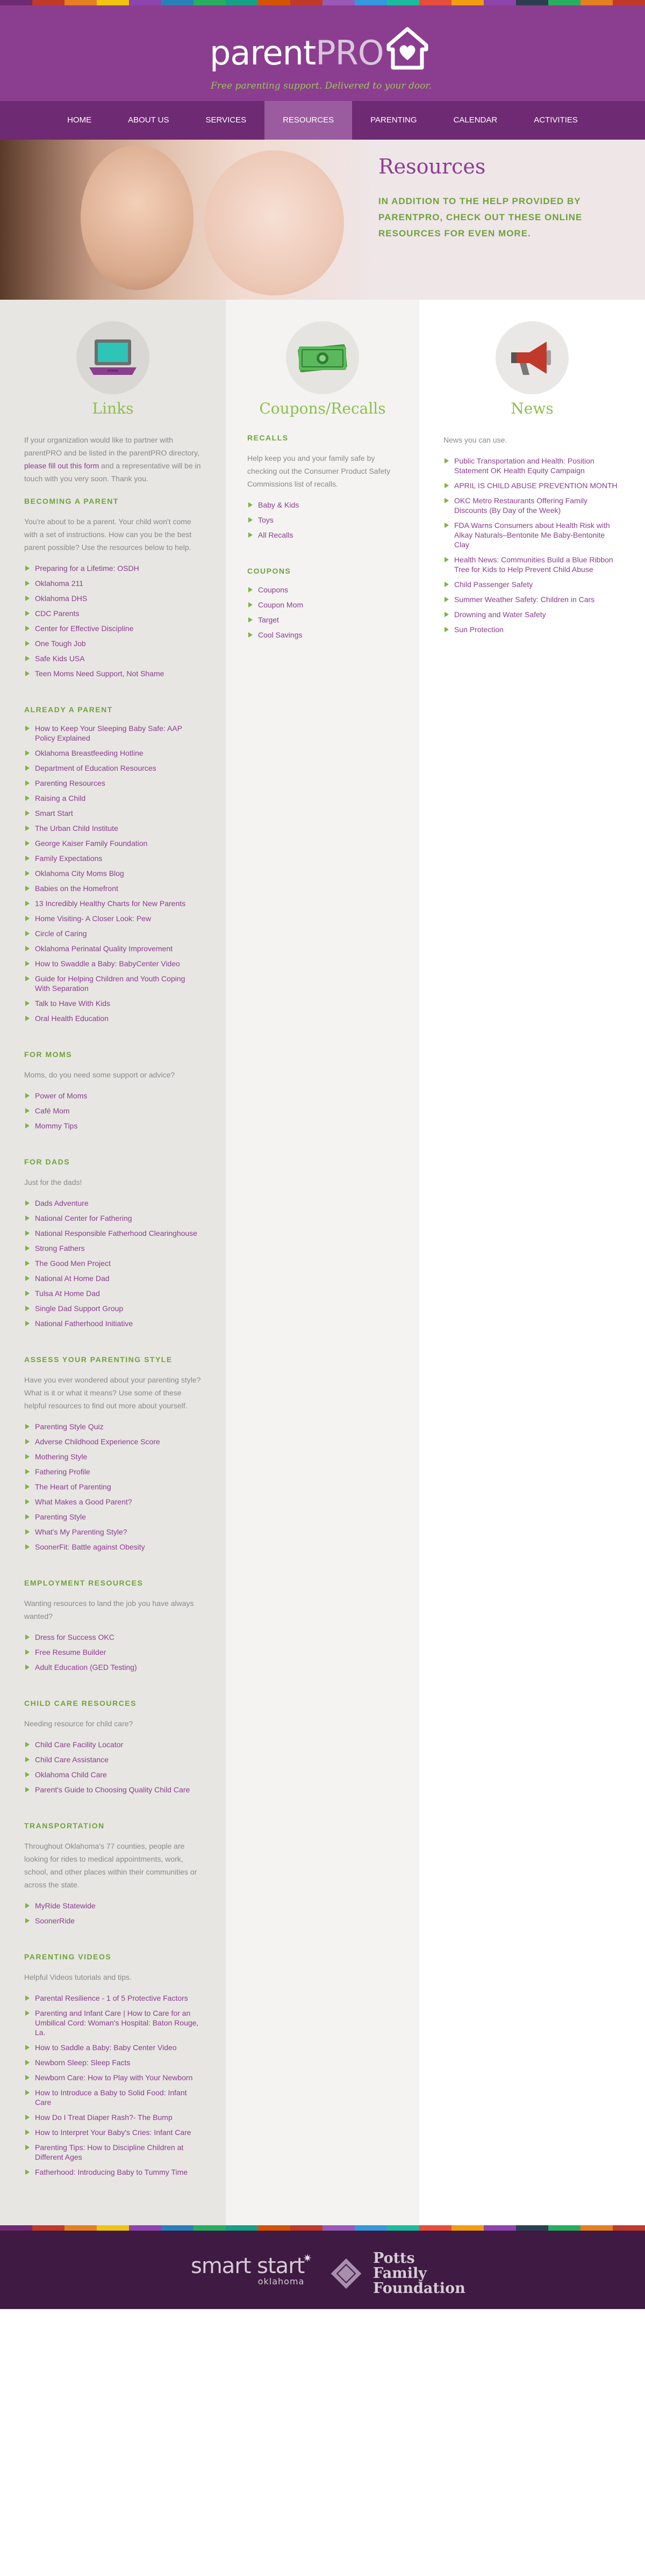  Describe the element at coordinates (113, 768) in the screenshot. I see `resource-link: Department of Education Resources` at that location.